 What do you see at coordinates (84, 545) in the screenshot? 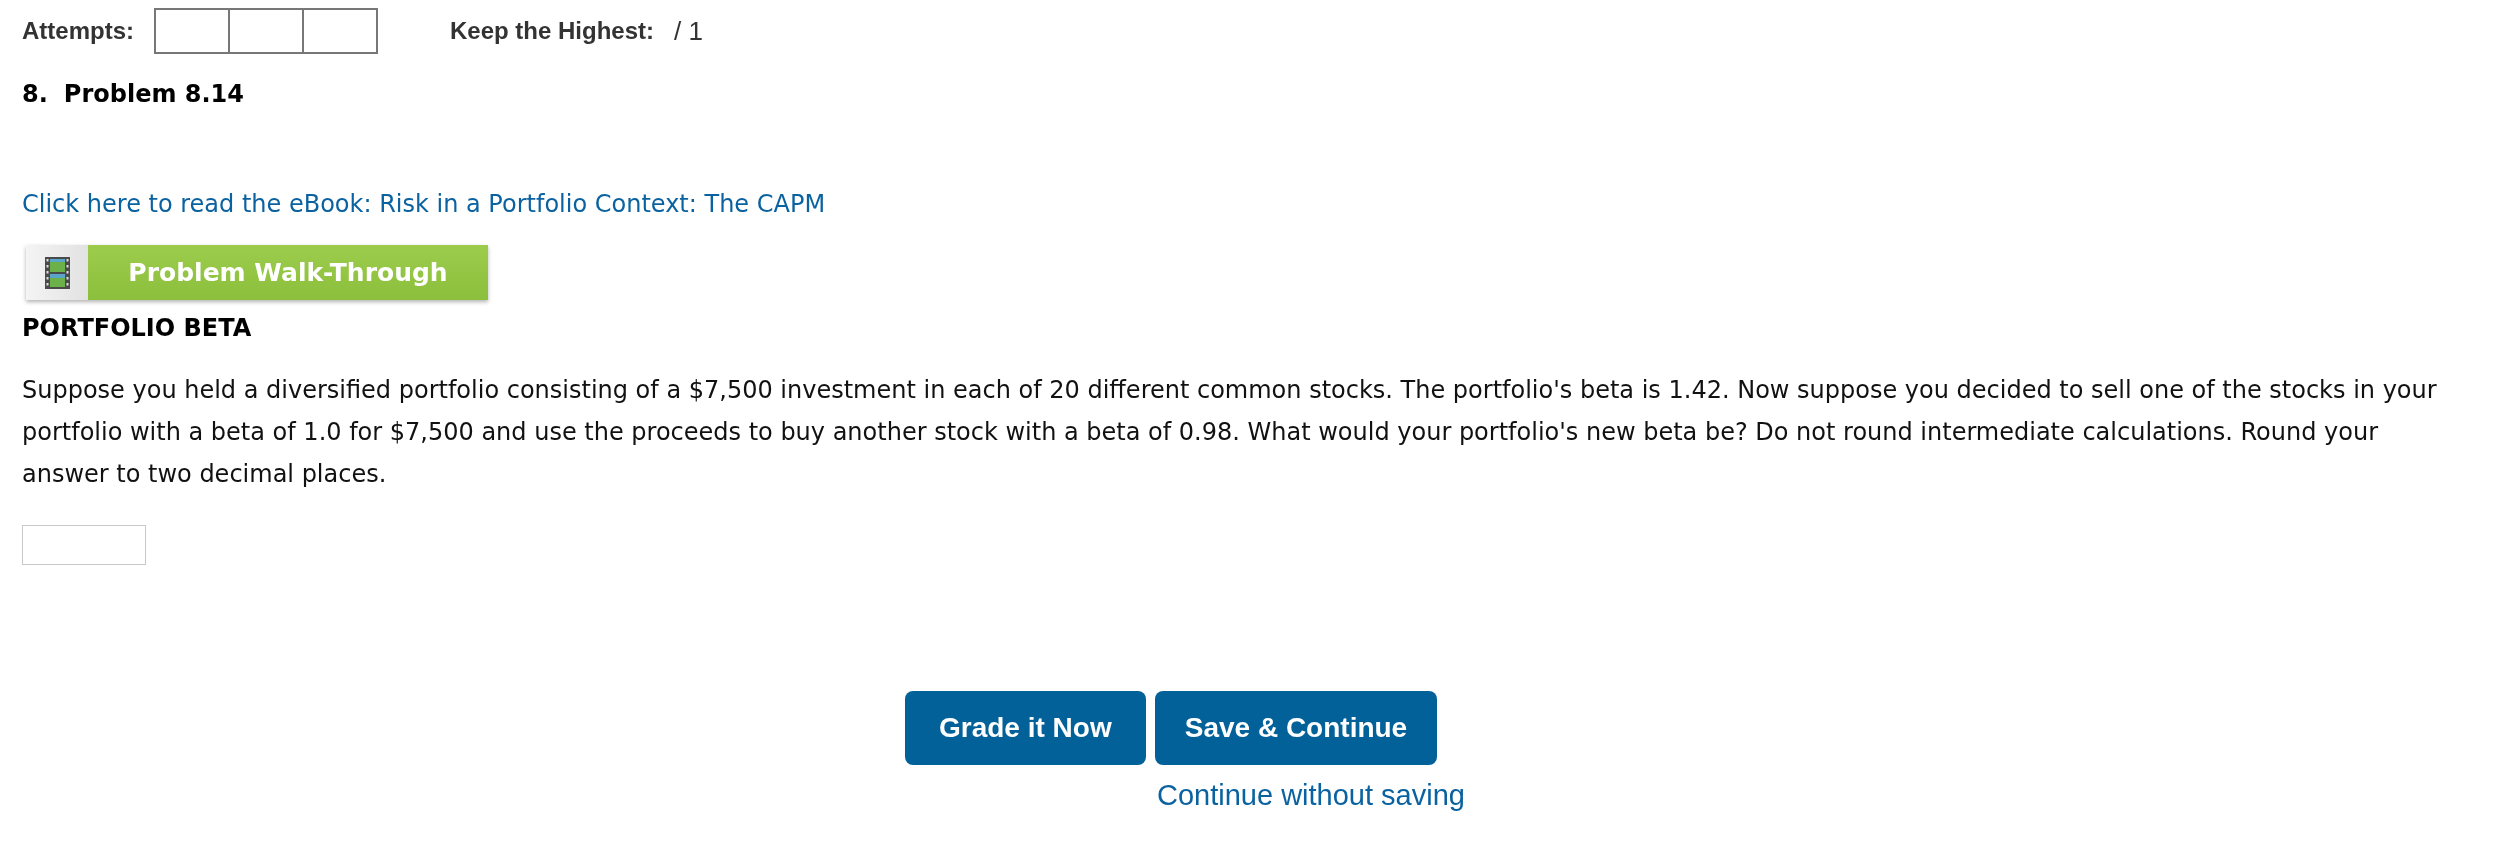
I see `answer-field` at bounding box center [84, 545].